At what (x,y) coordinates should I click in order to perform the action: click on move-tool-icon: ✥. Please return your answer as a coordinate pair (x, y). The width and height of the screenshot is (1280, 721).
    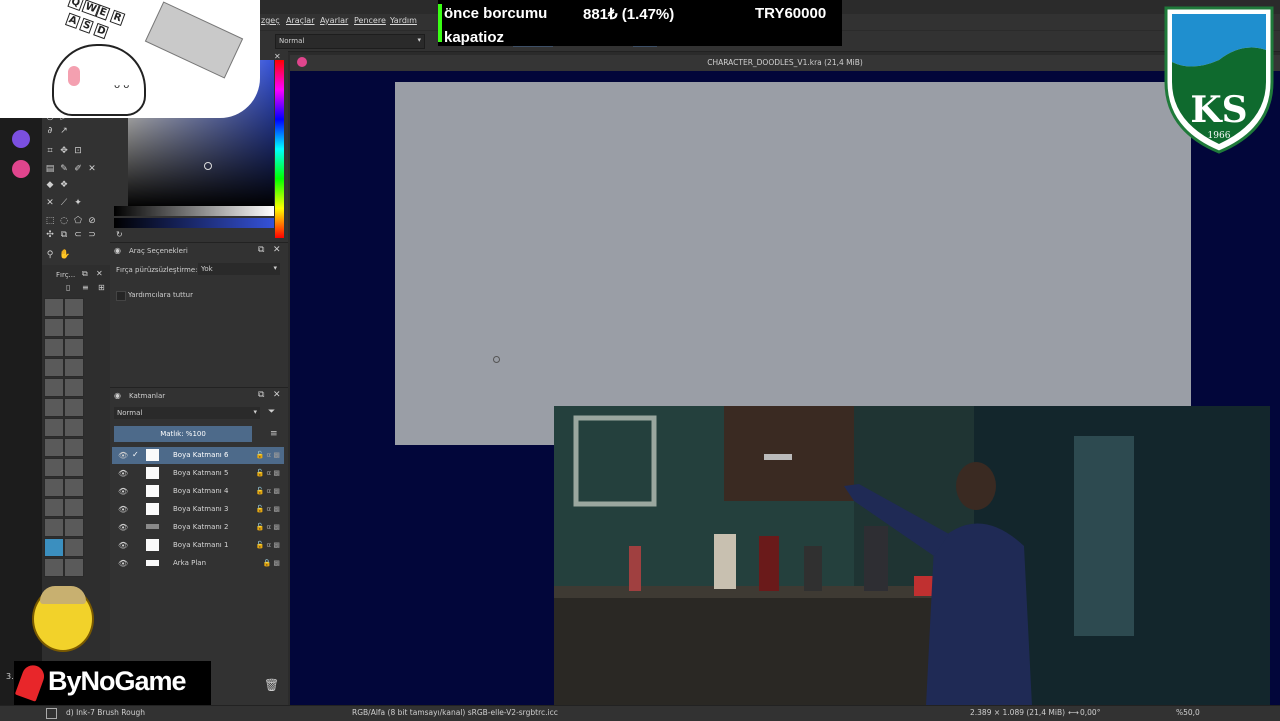
    Looking at the image, I should click on (64, 151).